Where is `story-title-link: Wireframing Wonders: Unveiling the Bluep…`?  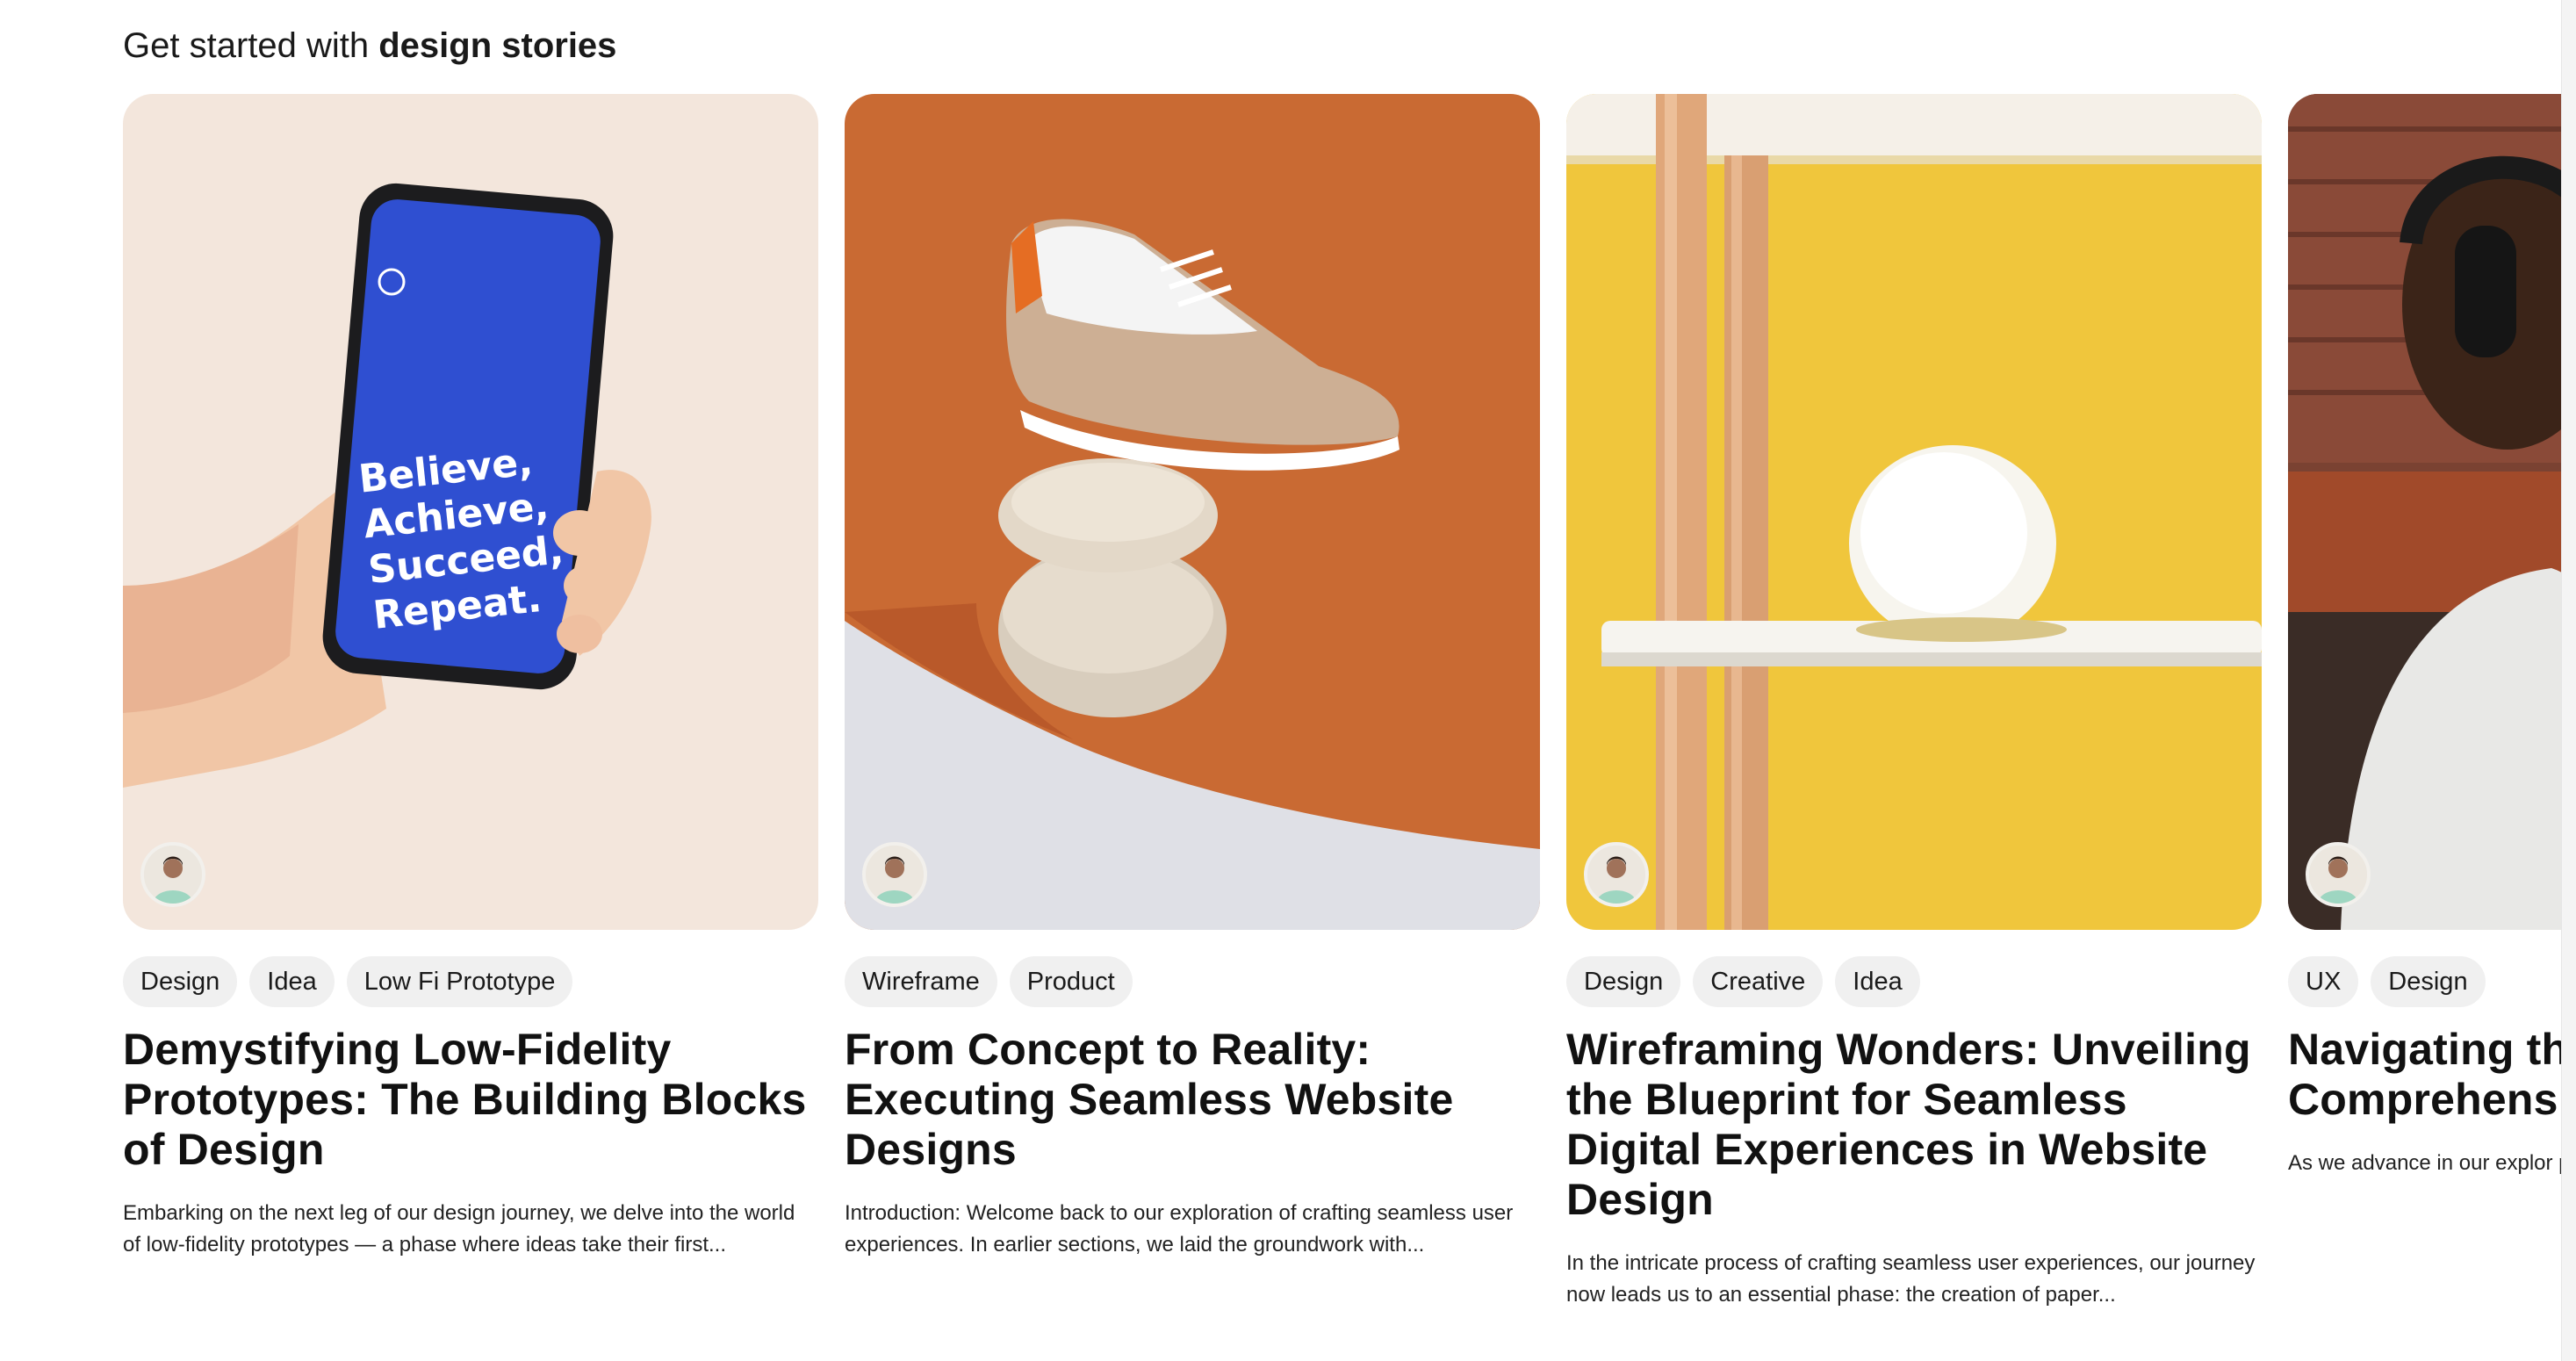
story-title-link: Wireframing Wonders: Unveiling the Bluep… is located at coordinates (1914, 1125).